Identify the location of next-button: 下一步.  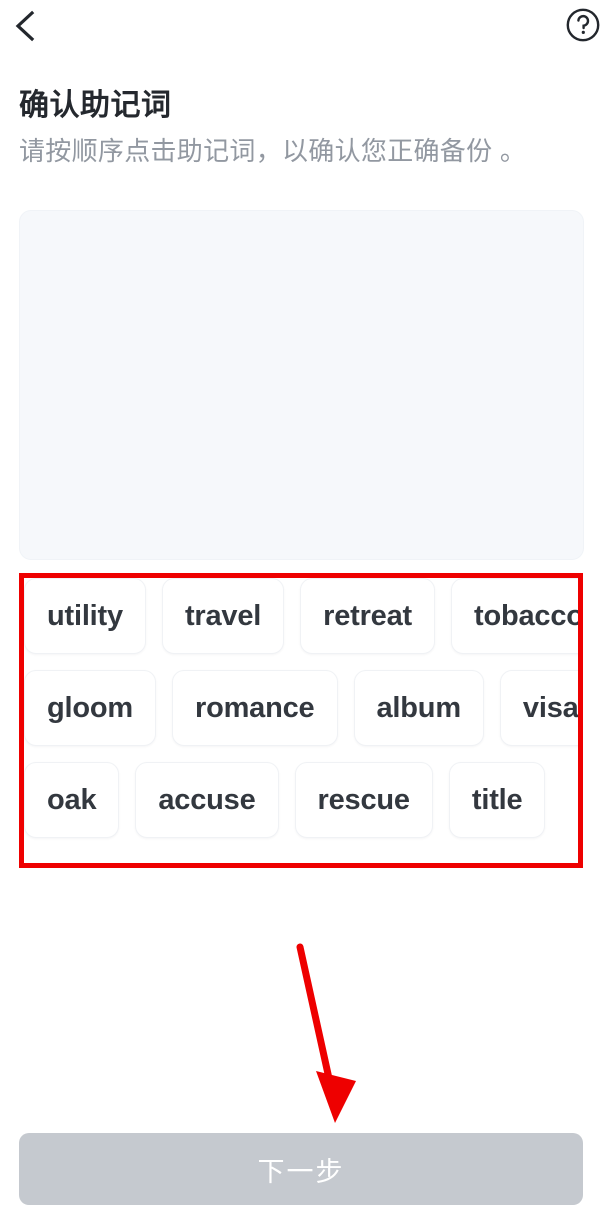
(301, 1169).